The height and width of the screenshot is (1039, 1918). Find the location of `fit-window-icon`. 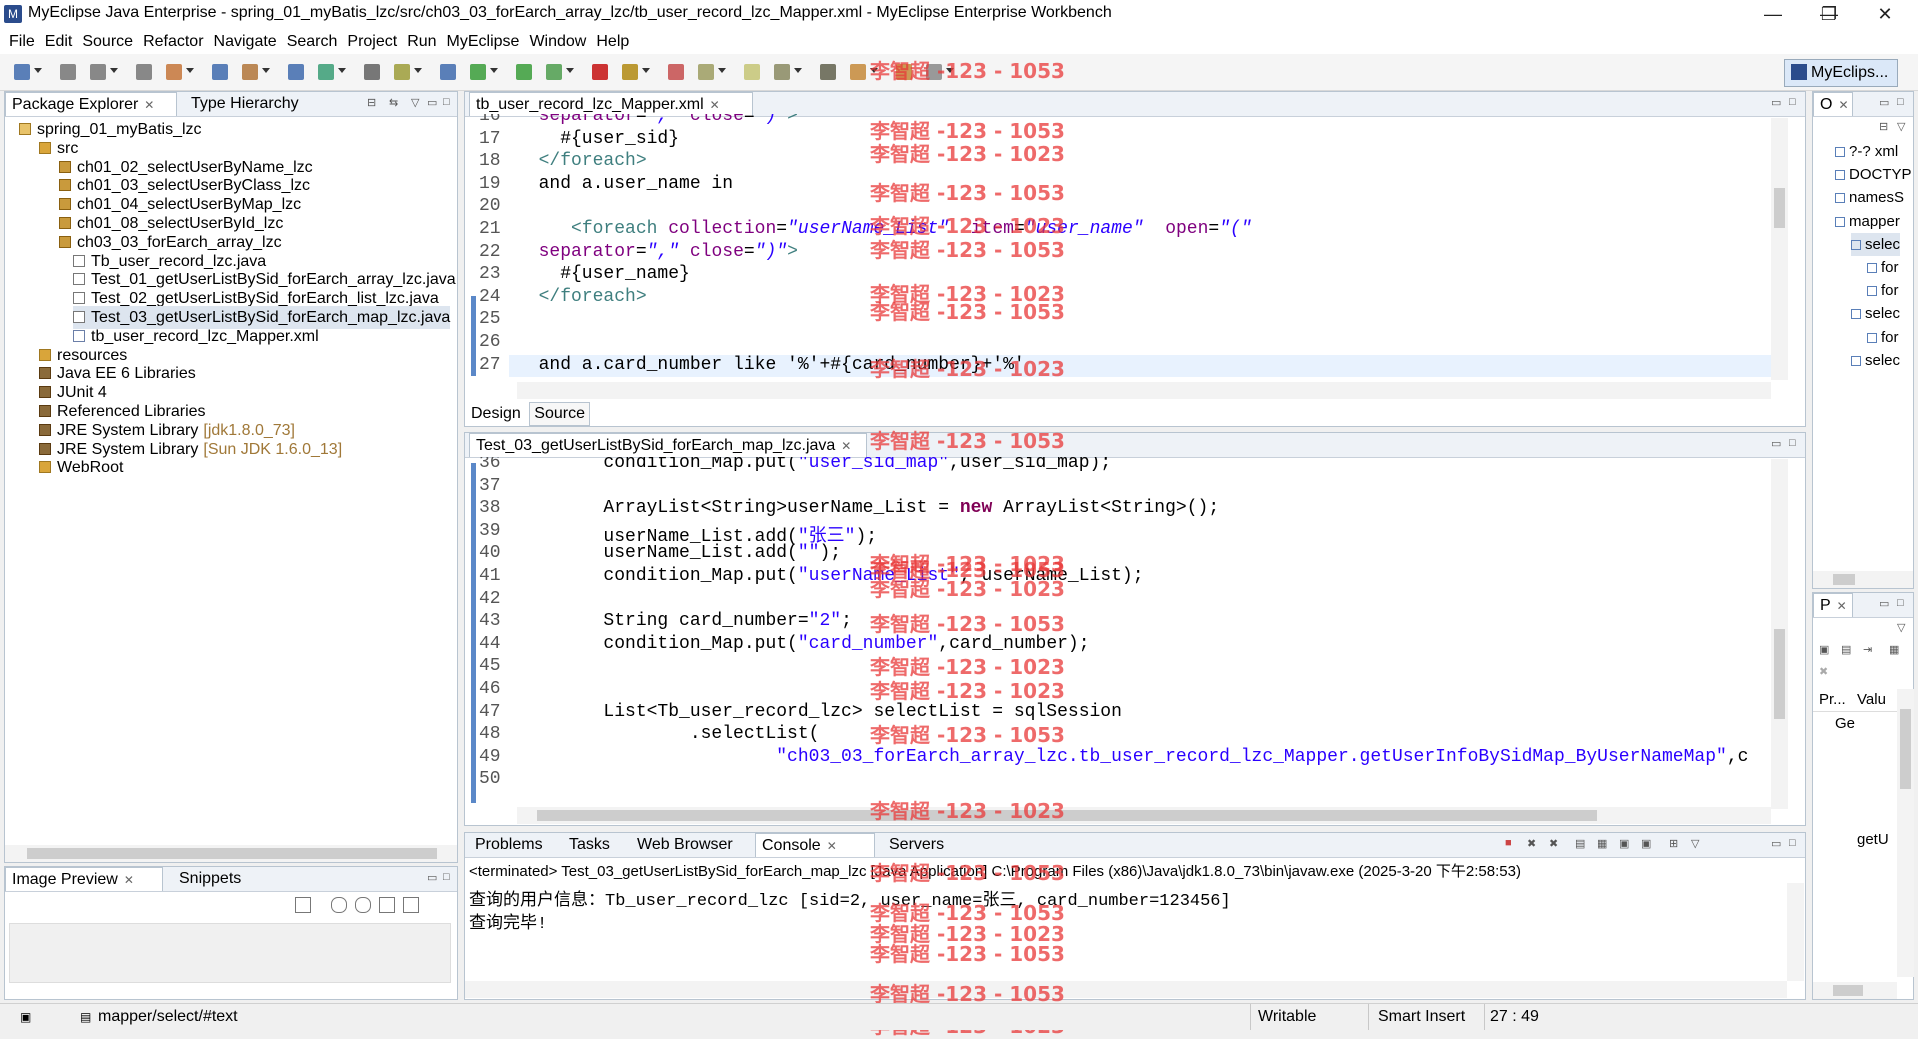

fit-window-icon is located at coordinates (411, 905).